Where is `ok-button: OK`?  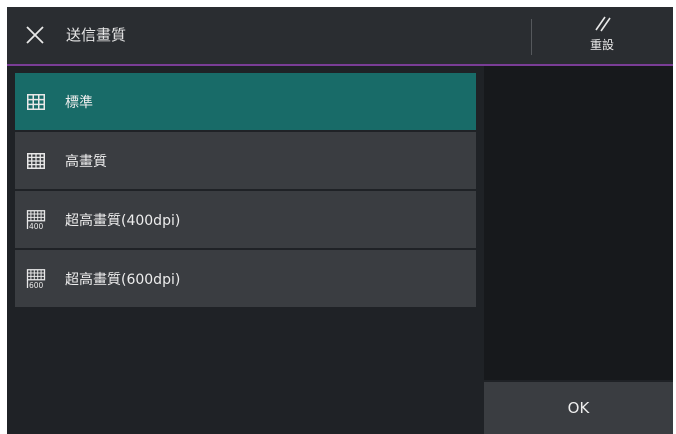 ok-button: OK is located at coordinates (578, 408).